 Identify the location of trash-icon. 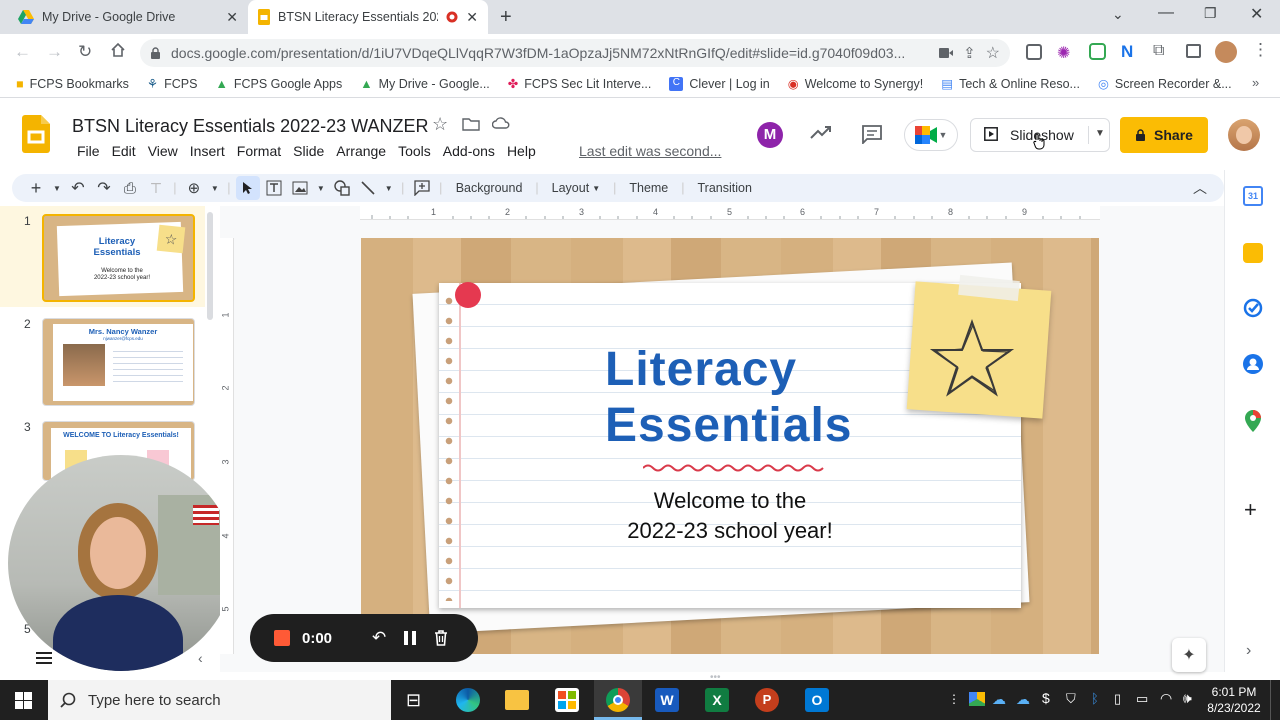
(441, 638).